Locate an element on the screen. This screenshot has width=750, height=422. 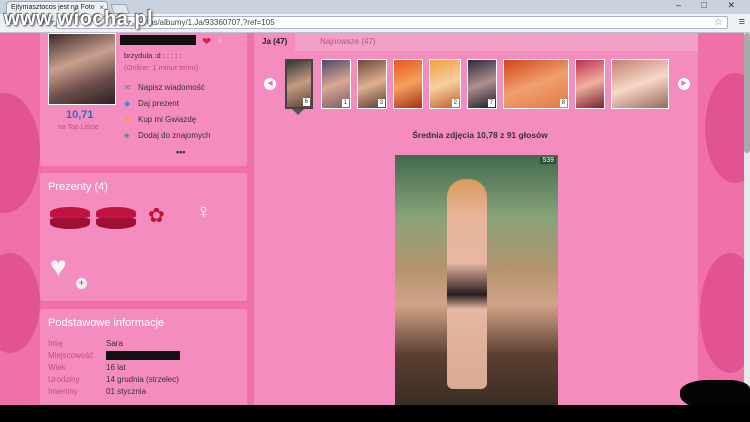
star-icon: ★ is located at coordinates (128, 119).